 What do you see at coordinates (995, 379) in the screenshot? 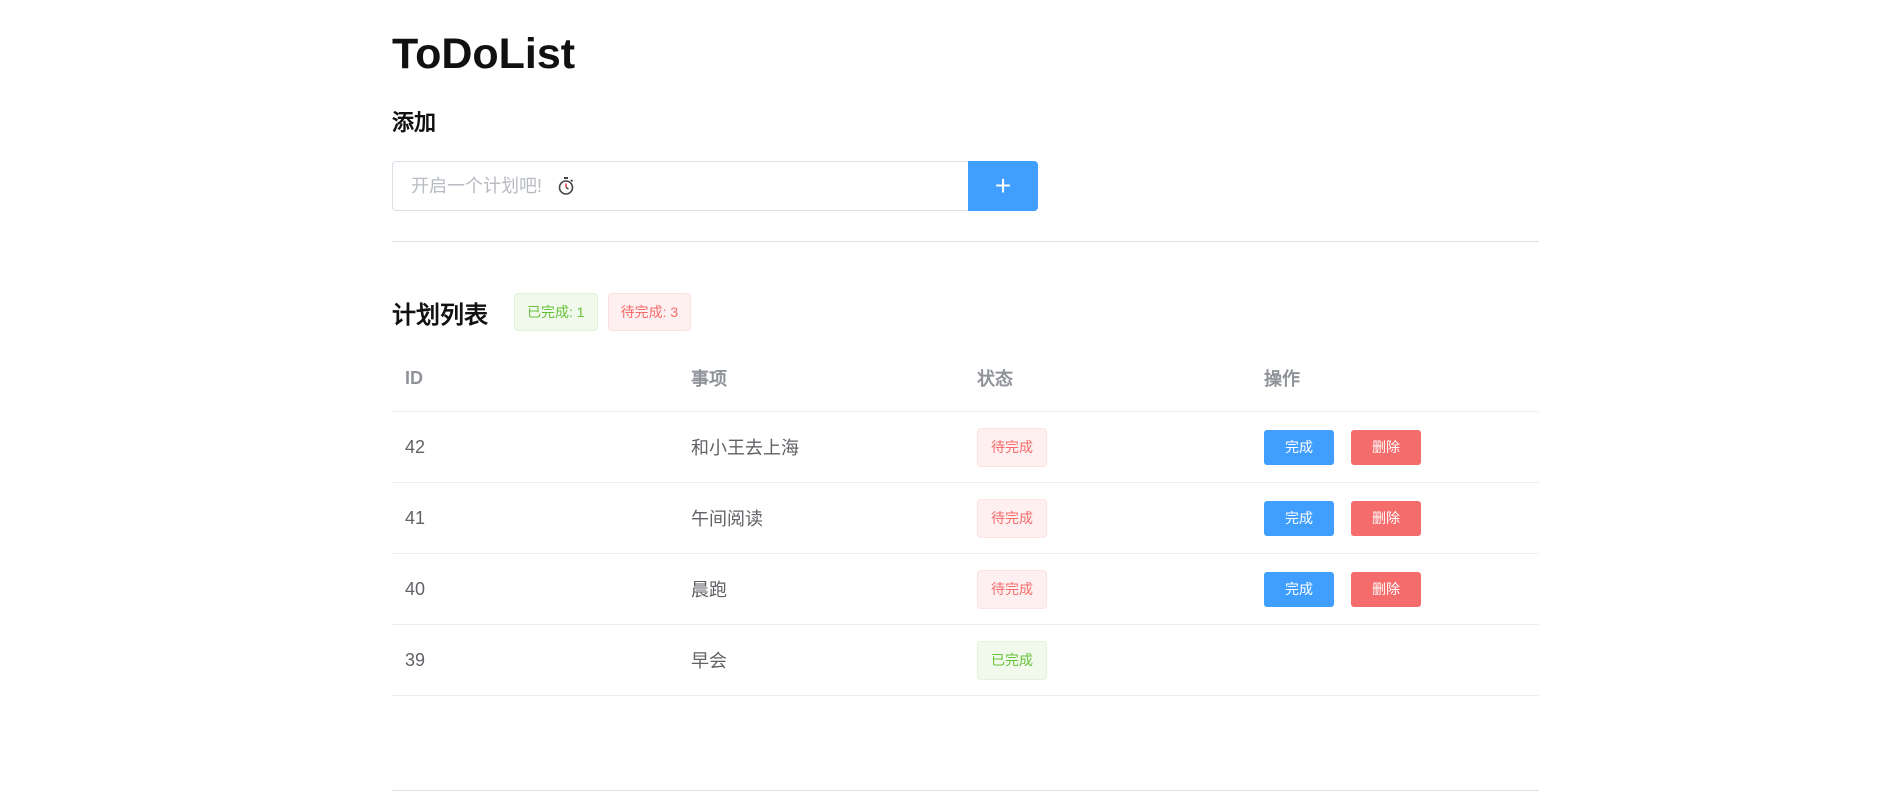
I see `column-header-status: 状态` at bounding box center [995, 379].